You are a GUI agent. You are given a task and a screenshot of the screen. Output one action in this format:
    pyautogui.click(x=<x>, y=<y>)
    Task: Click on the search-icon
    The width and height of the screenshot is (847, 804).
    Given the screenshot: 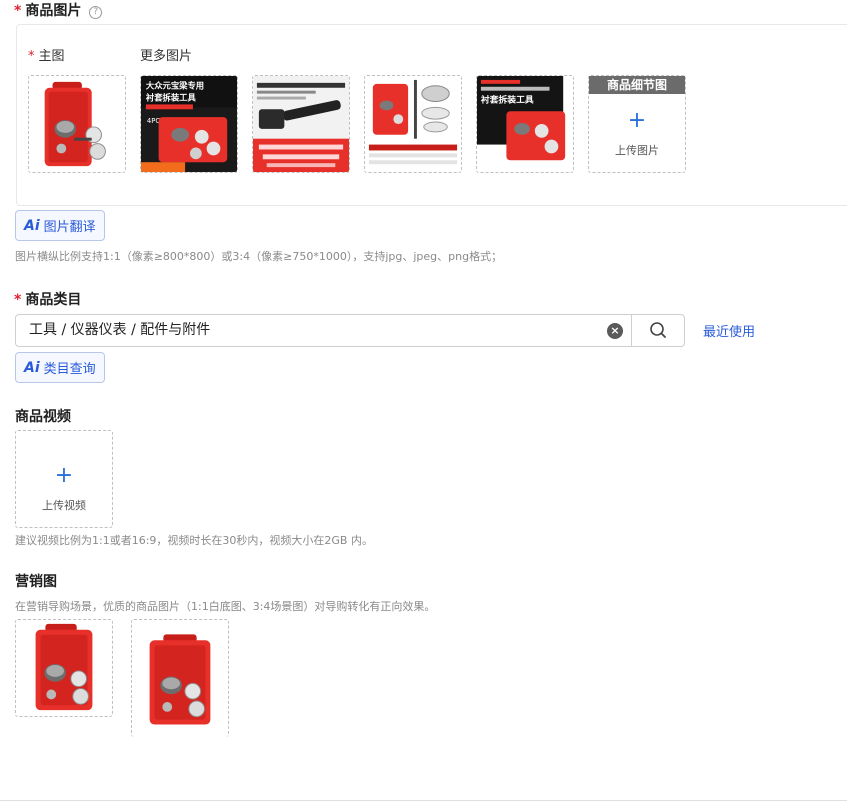 What is the action you would take?
    pyautogui.click(x=658, y=330)
    